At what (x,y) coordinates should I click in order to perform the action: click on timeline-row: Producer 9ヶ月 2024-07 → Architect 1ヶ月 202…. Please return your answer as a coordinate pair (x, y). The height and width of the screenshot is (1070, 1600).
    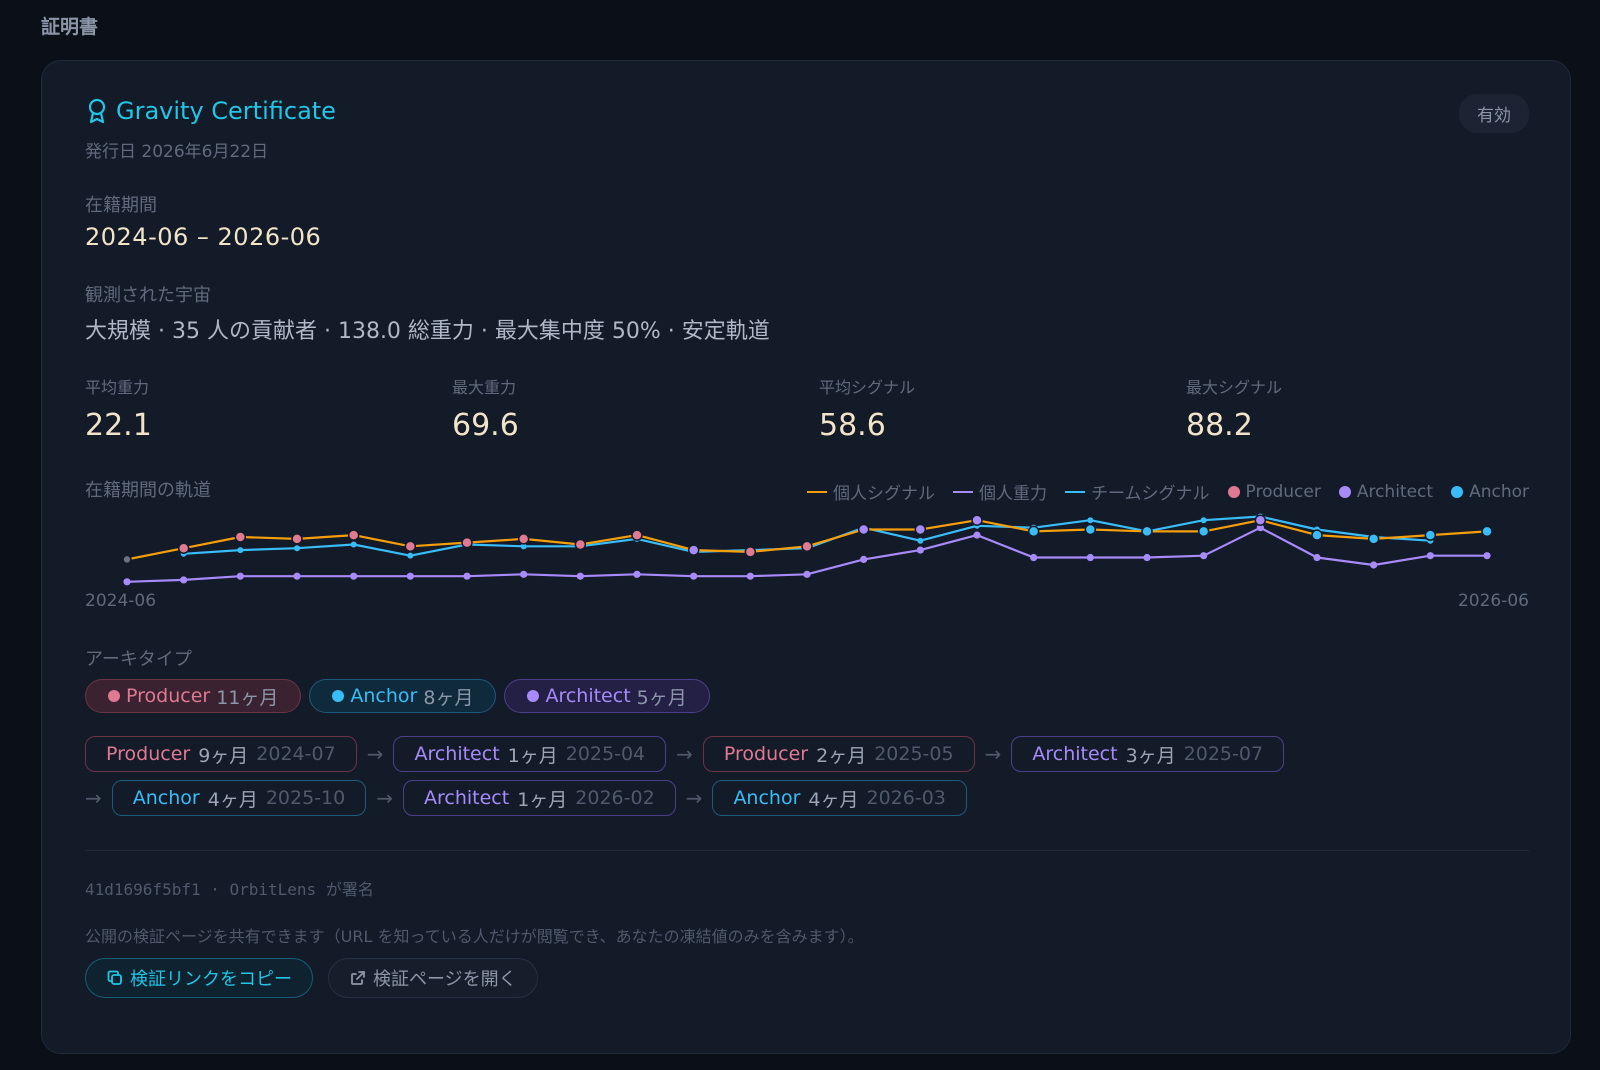
    Looking at the image, I should click on (685, 754).